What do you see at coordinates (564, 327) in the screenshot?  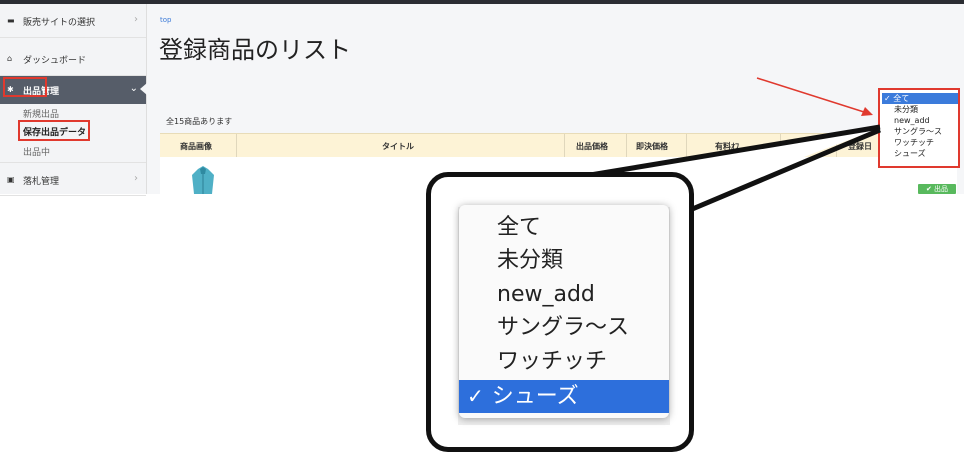 I see `dropdown-option: サングラ〜ス` at bounding box center [564, 327].